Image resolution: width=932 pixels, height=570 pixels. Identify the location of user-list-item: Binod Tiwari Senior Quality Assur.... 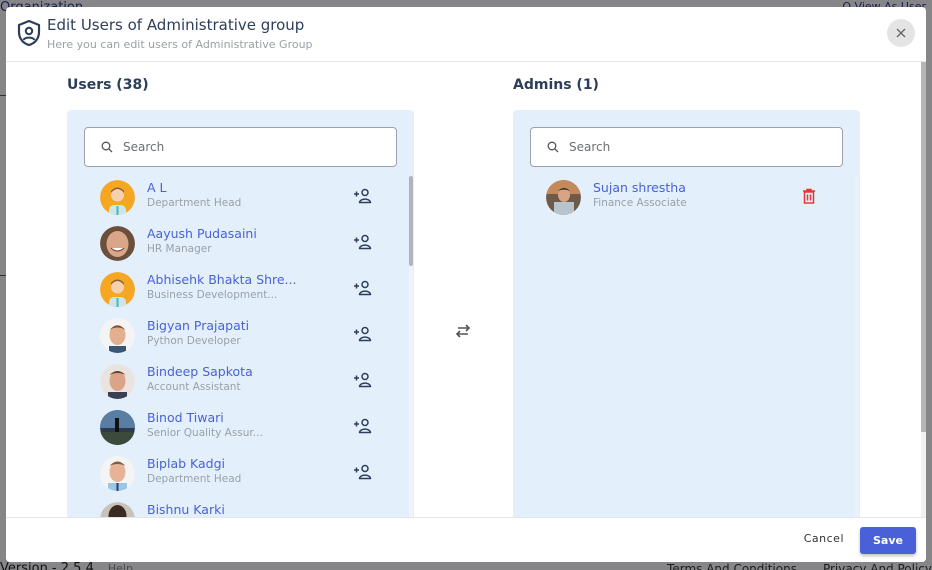
(240, 429).